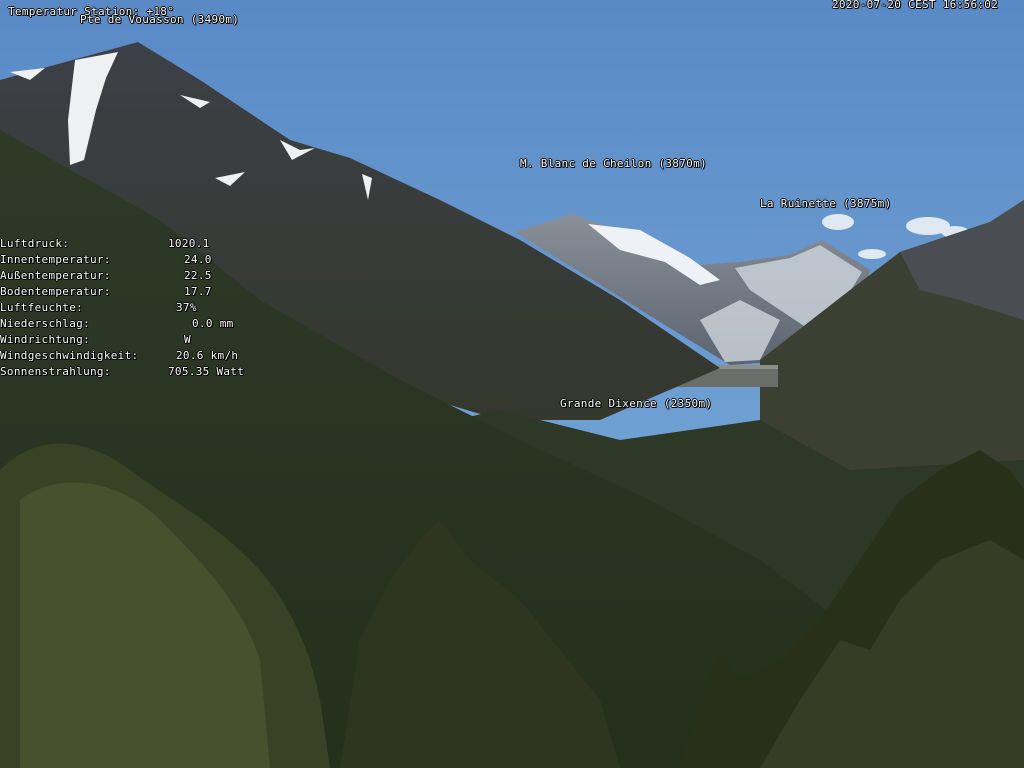 Image resolution: width=1024 pixels, height=768 pixels. Describe the element at coordinates (189, 243) in the screenshot. I see `weather-value: 1020.1` at that location.